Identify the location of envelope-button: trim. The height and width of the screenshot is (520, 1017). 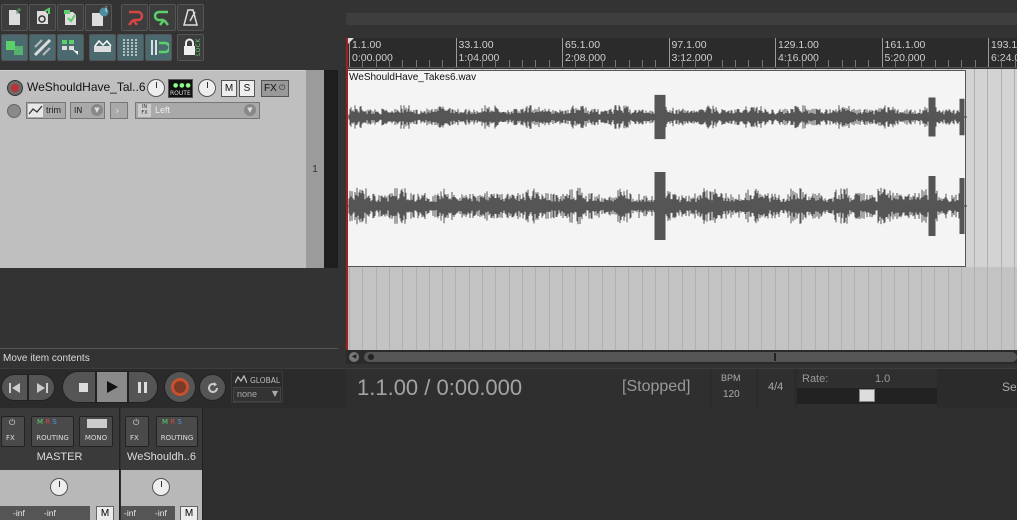
(46, 110).